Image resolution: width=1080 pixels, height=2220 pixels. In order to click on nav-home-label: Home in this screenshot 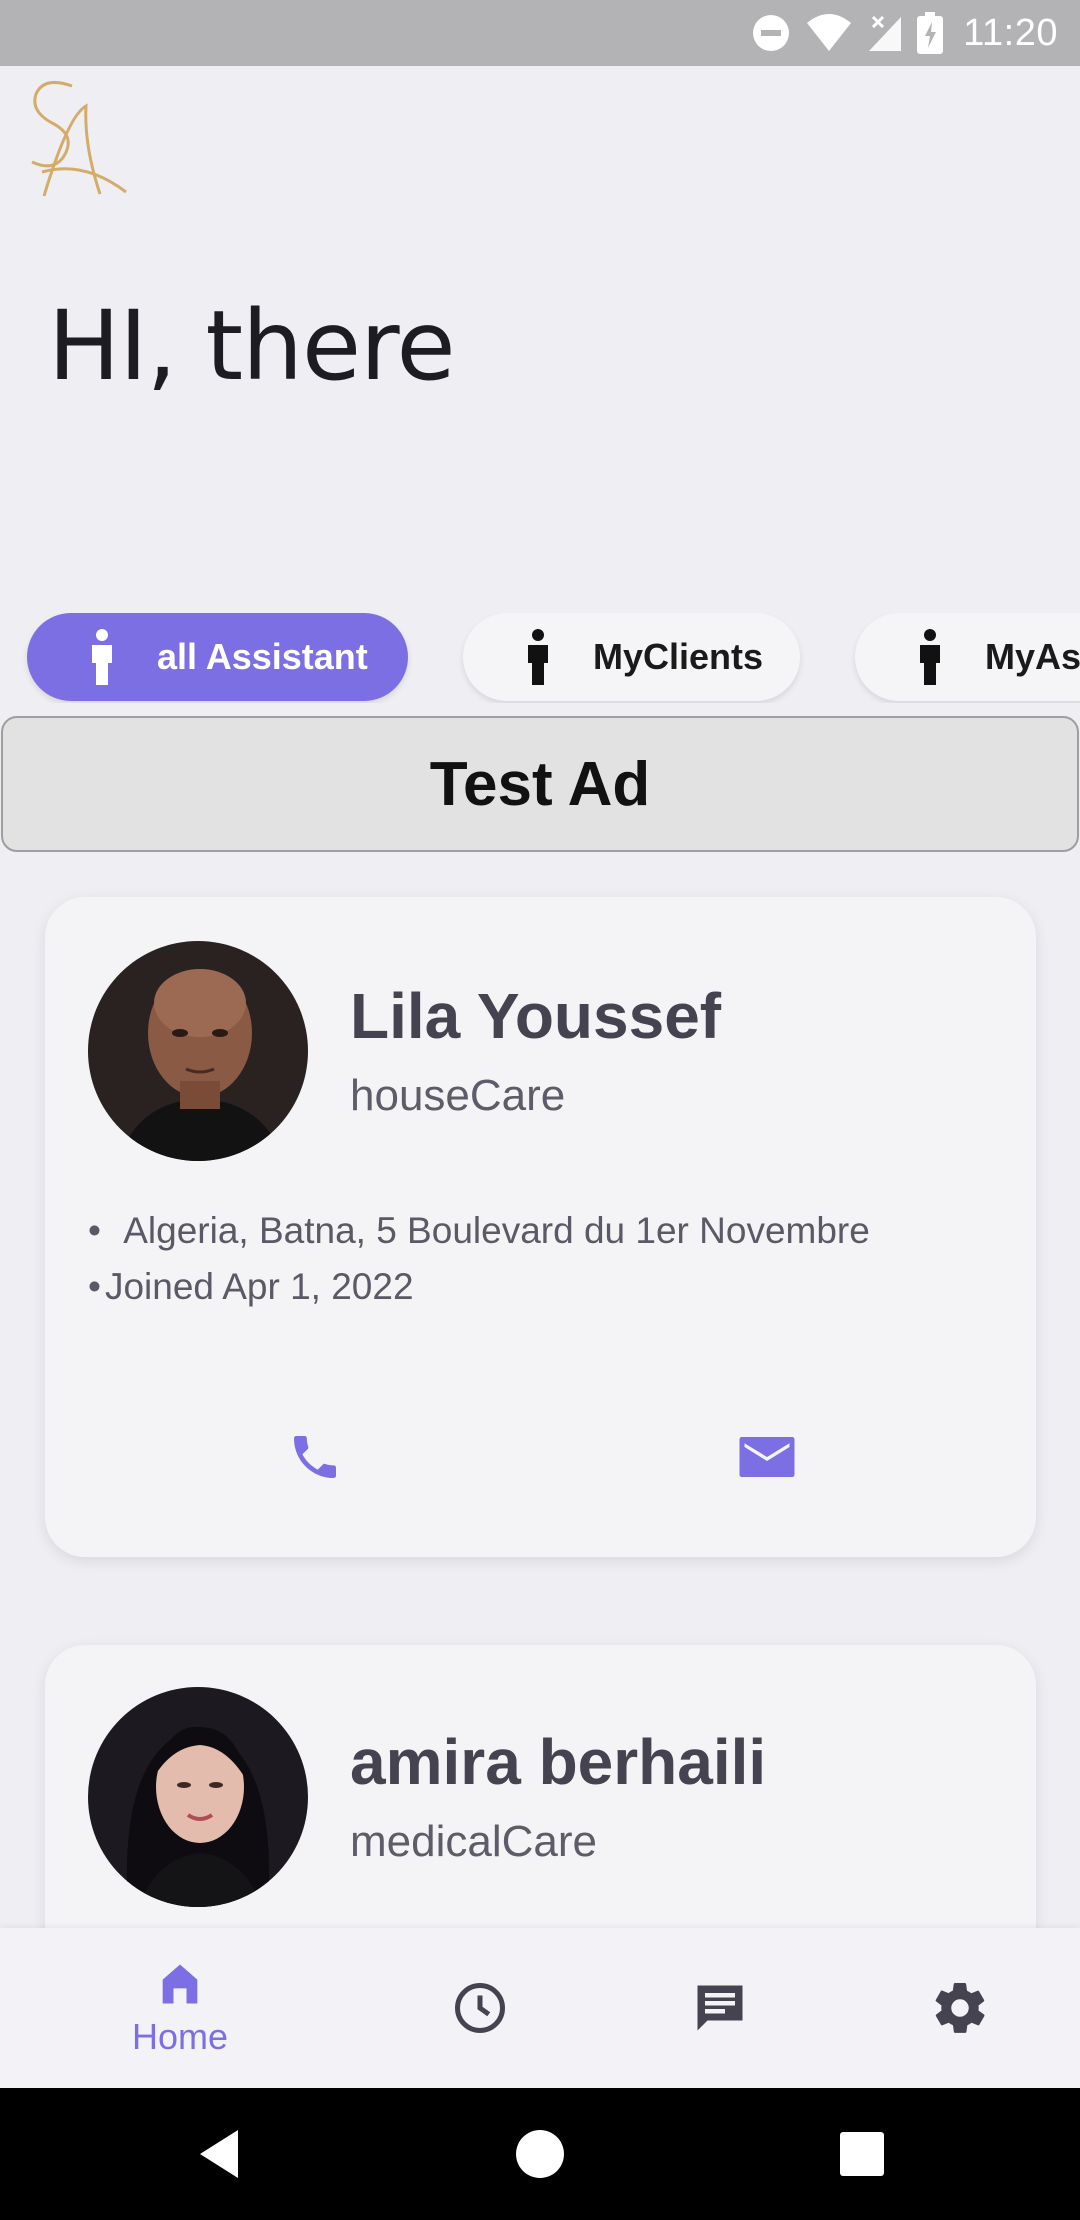, I will do `click(180, 2036)`.